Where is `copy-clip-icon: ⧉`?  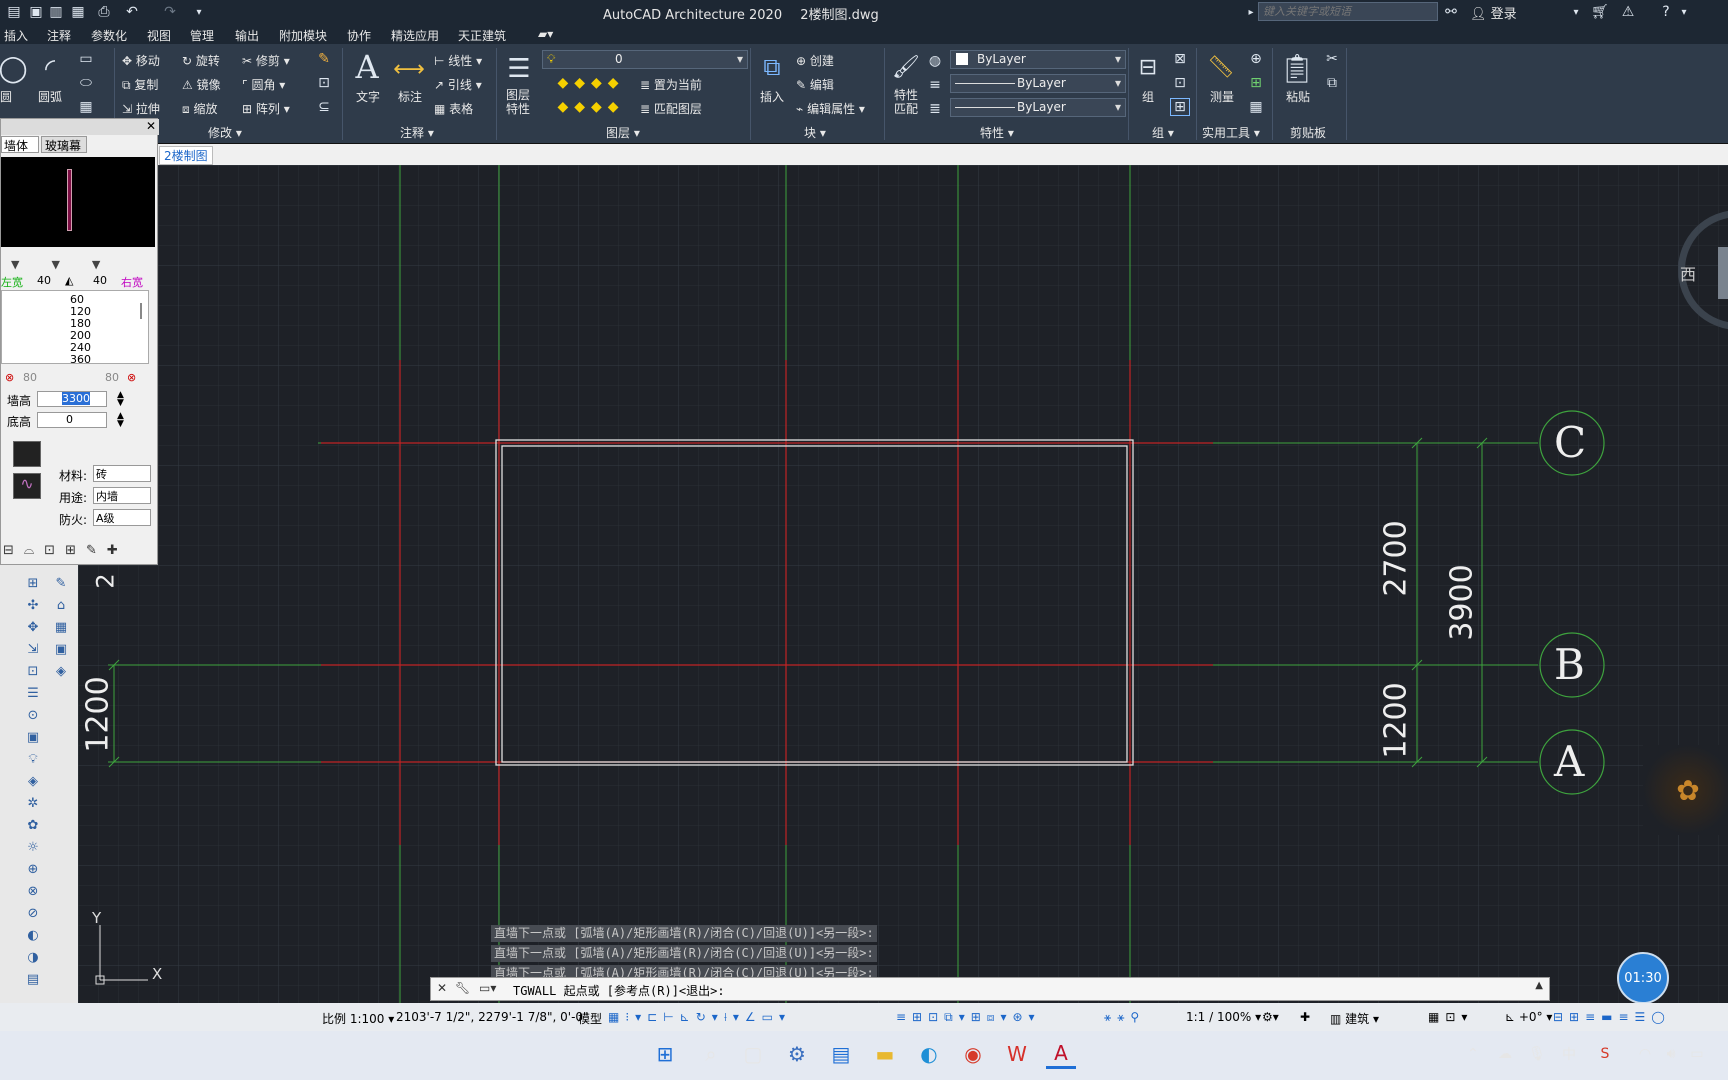
copy-clip-icon: ⧉ is located at coordinates (1332, 83).